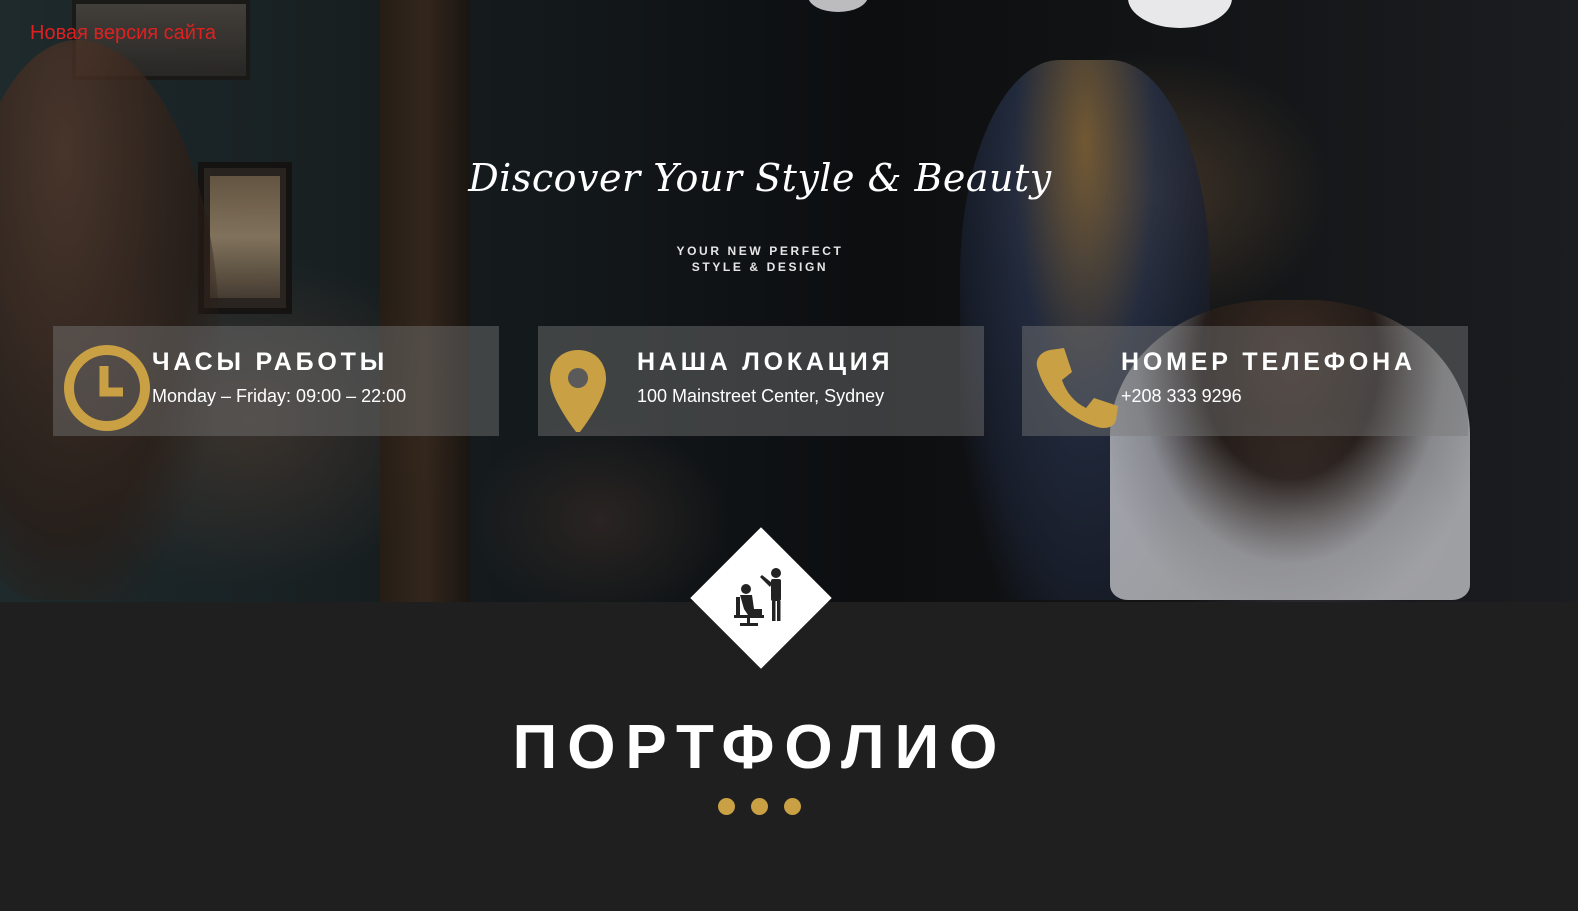  I want to click on hero-tagline: Discover Your Style & Beauty, so click(760, 178).